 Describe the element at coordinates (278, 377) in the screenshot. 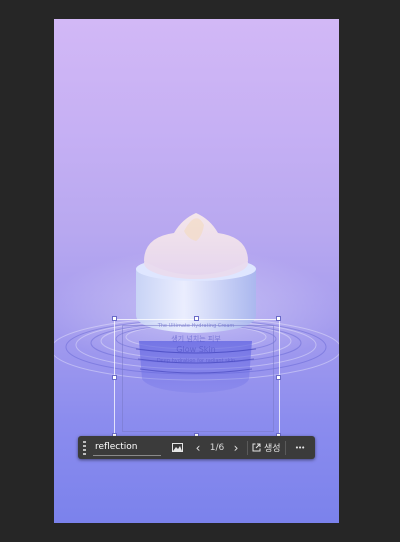

I see `resize-handle-right` at that location.